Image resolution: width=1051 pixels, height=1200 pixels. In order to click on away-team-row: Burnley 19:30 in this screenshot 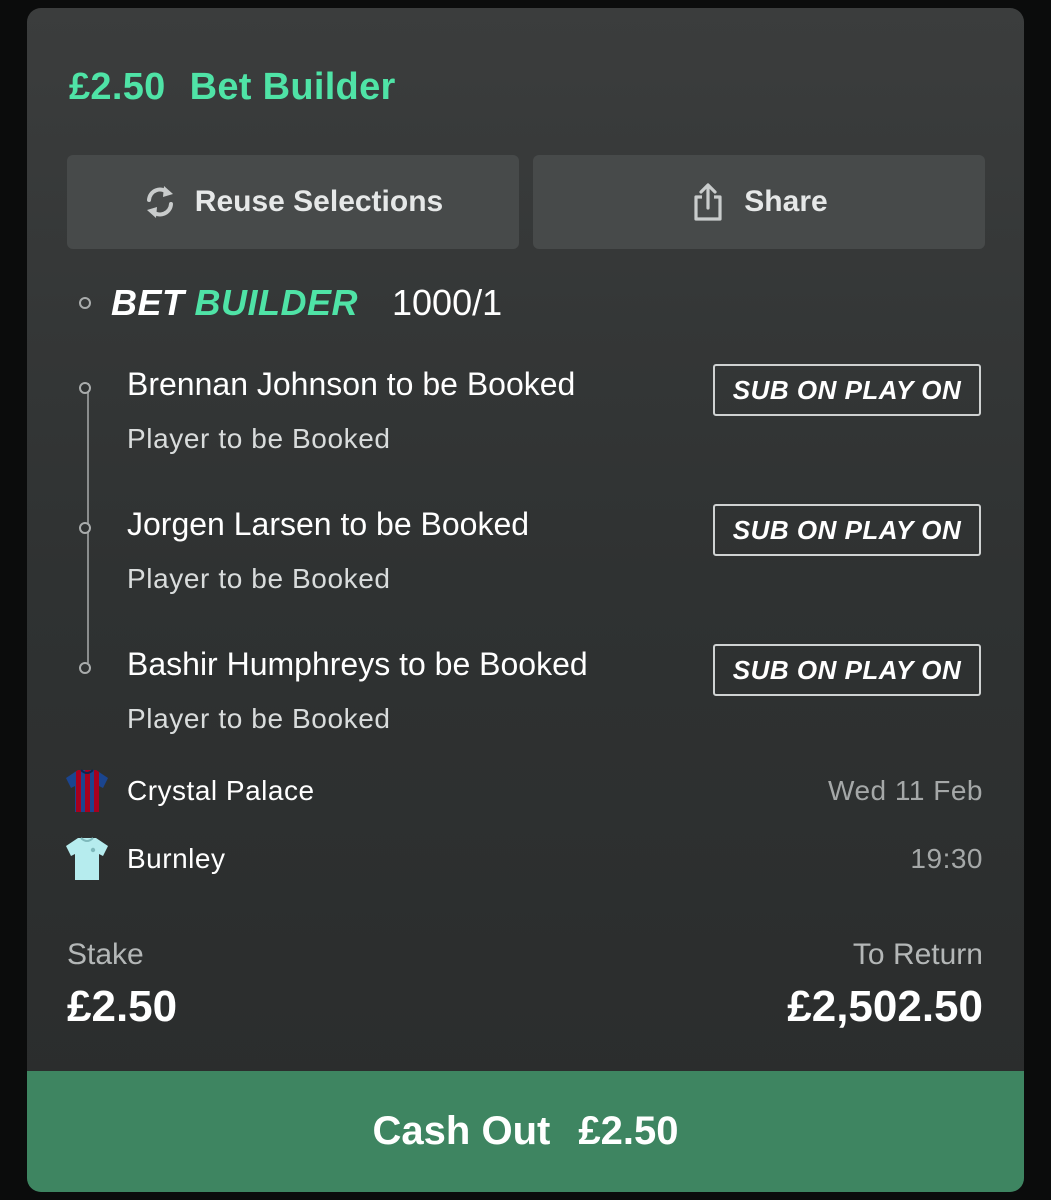, I will do `click(524, 859)`.